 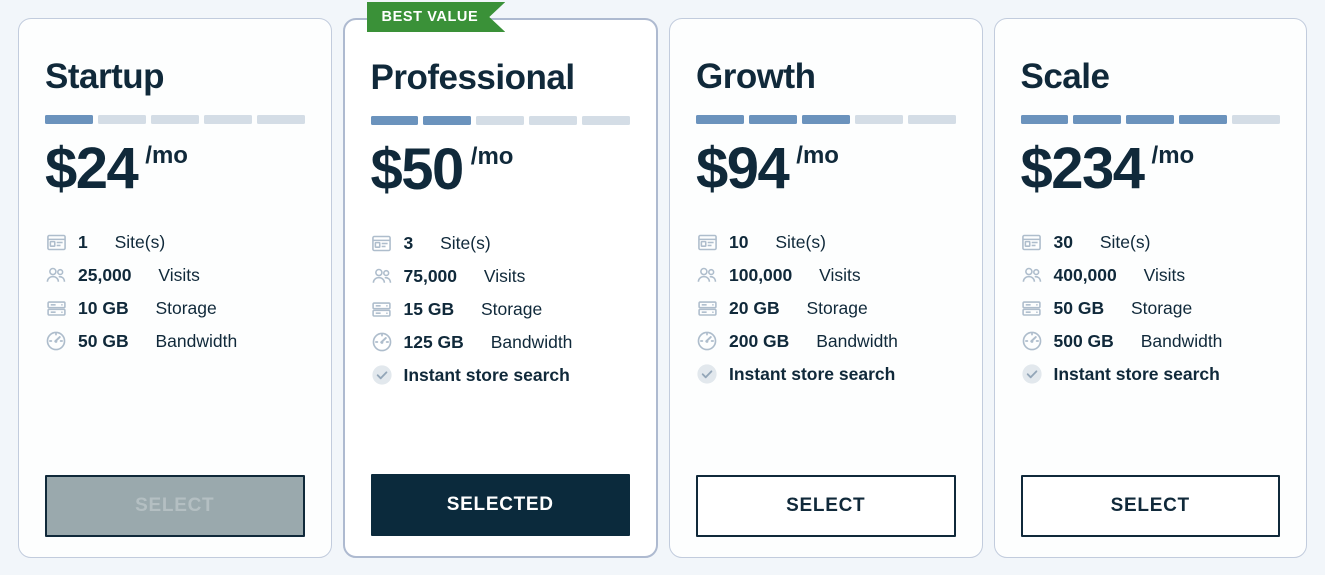 What do you see at coordinates (1083, 168) in the screenshot?
I see `price-amount: $234` at bounding box center [1083, 168].